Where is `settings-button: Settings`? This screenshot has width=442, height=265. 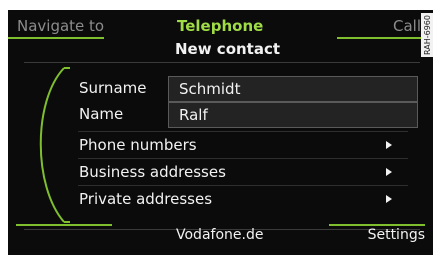 settings-button: Settings is located at coordinates (396, 235).